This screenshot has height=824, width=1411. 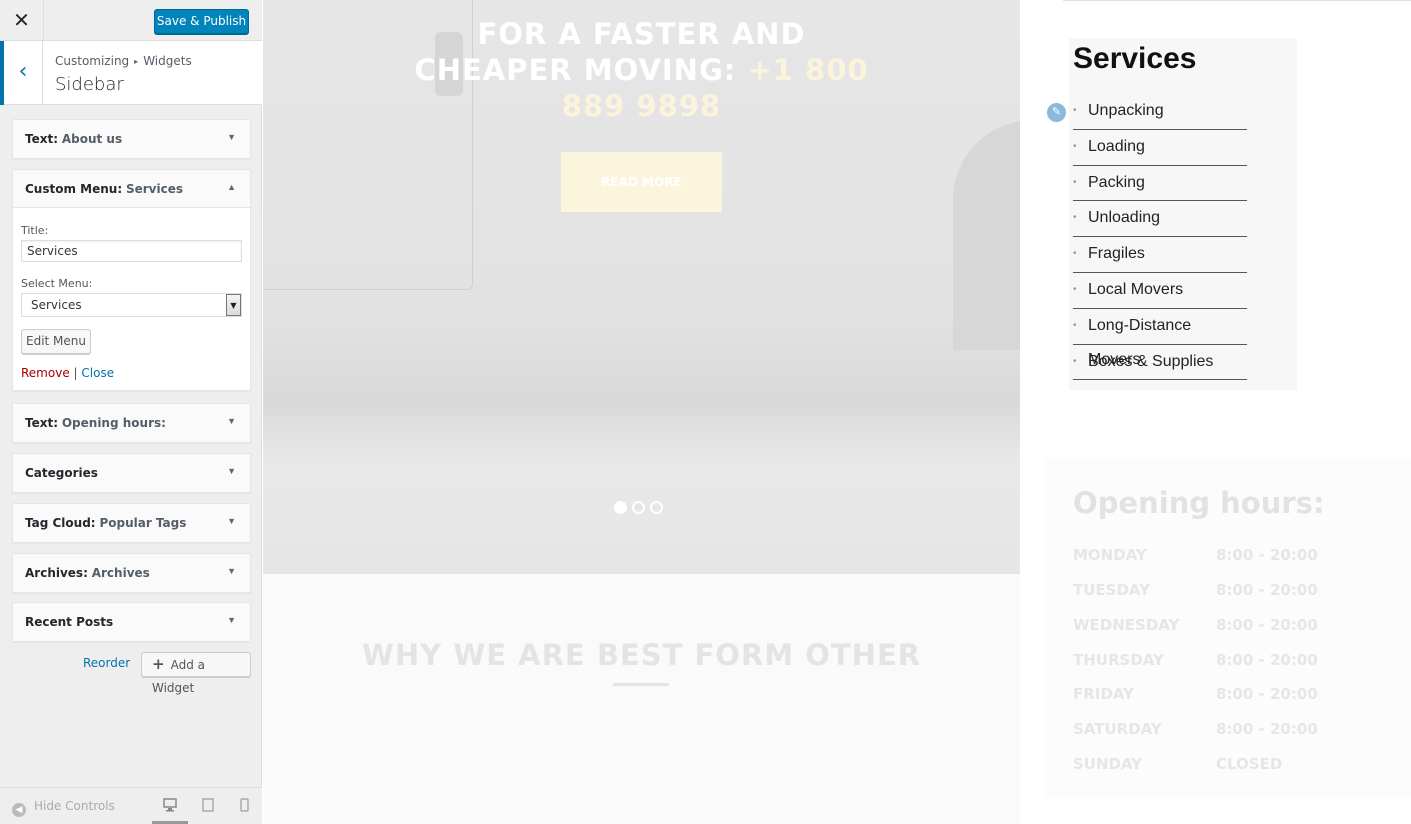 I want to click on widget-header: Text: Opening hours: ▼, so click(x=131, y=423).